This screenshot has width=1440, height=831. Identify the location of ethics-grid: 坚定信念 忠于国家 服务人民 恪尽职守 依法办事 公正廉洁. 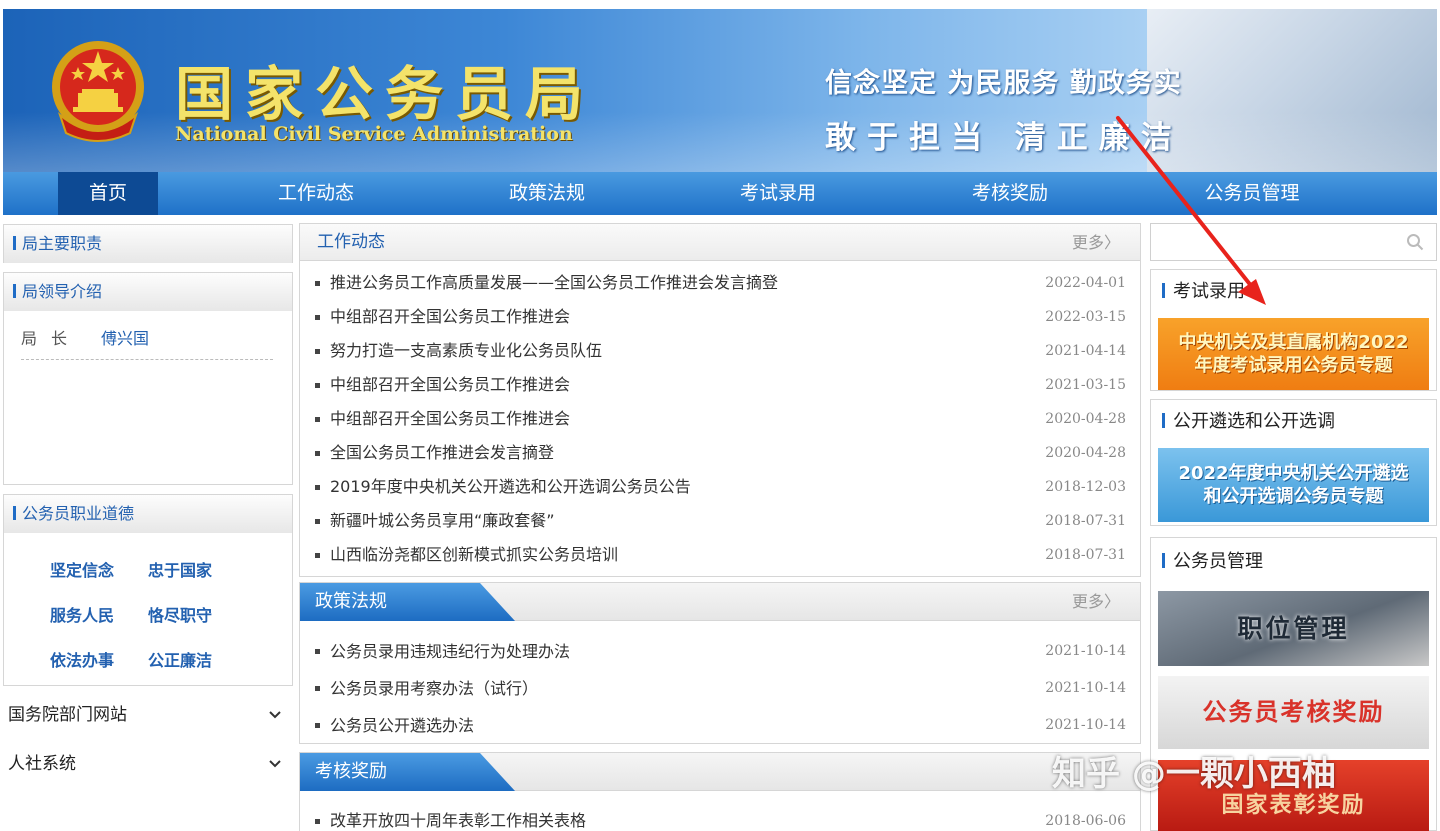
(148, 614).